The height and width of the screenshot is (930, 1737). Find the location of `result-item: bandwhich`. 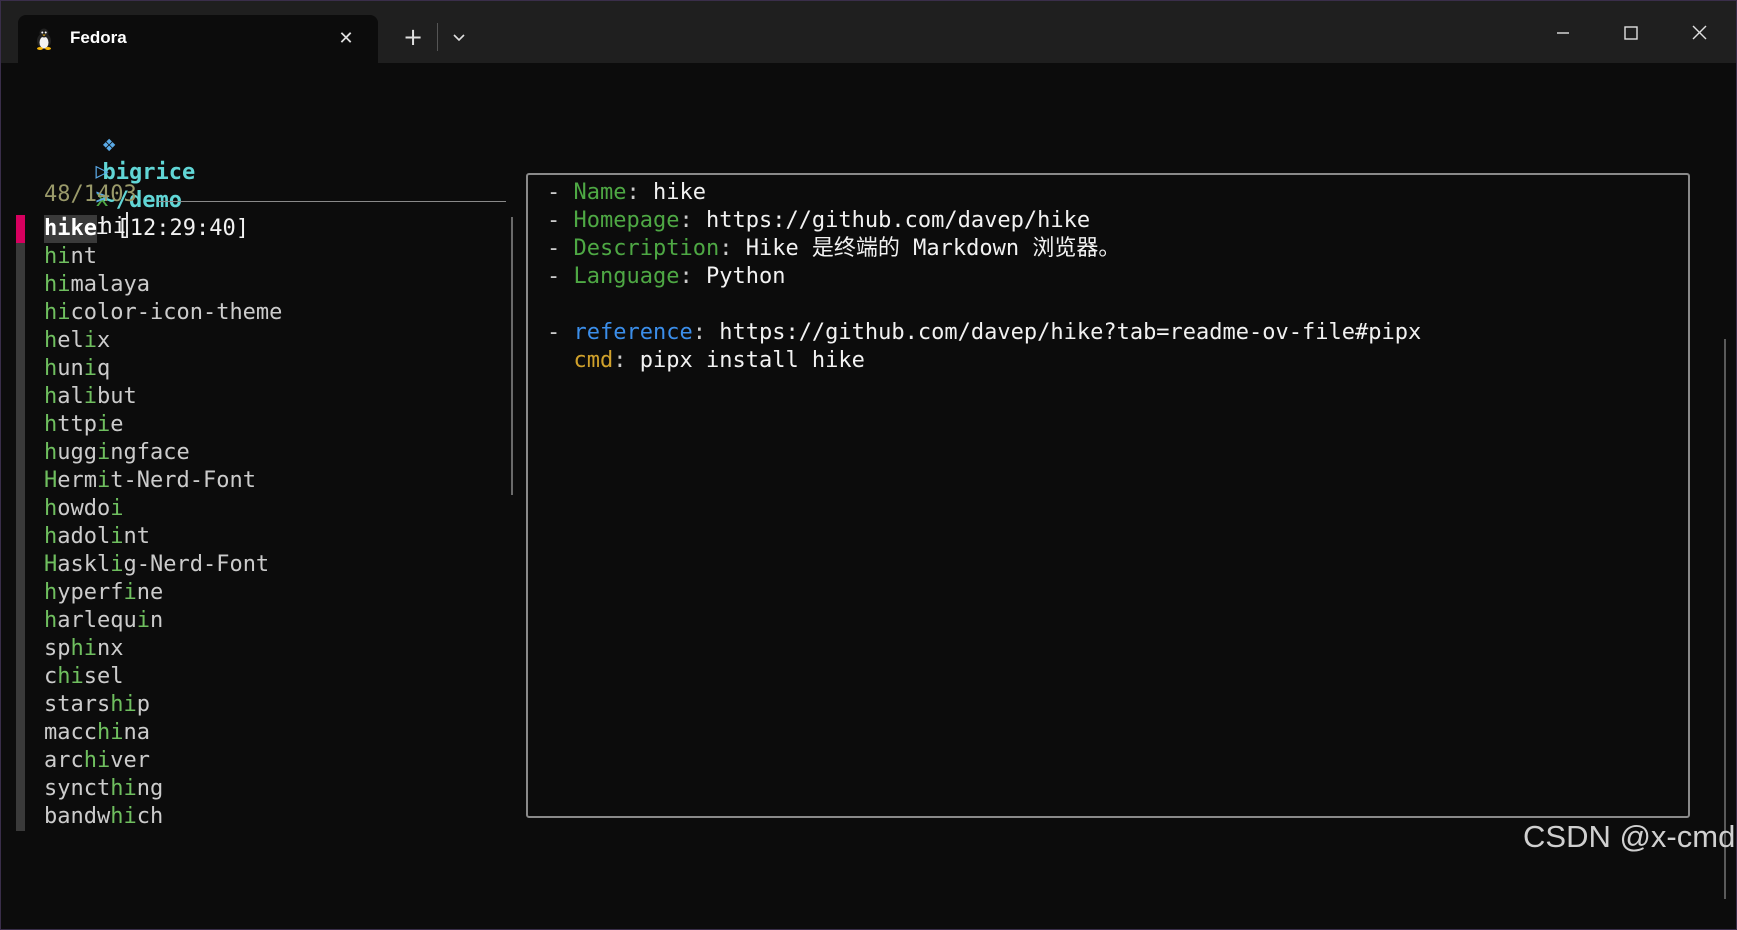

result-item: bandwhich is located at coordinates (266, 817).